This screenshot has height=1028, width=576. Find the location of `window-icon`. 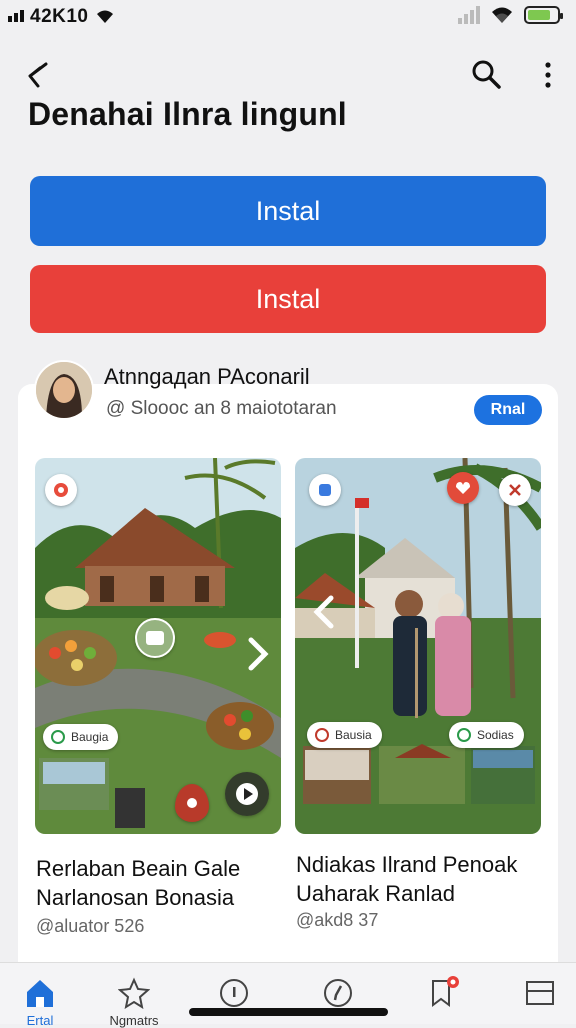

window-icon is located at coordinates (540, 993).